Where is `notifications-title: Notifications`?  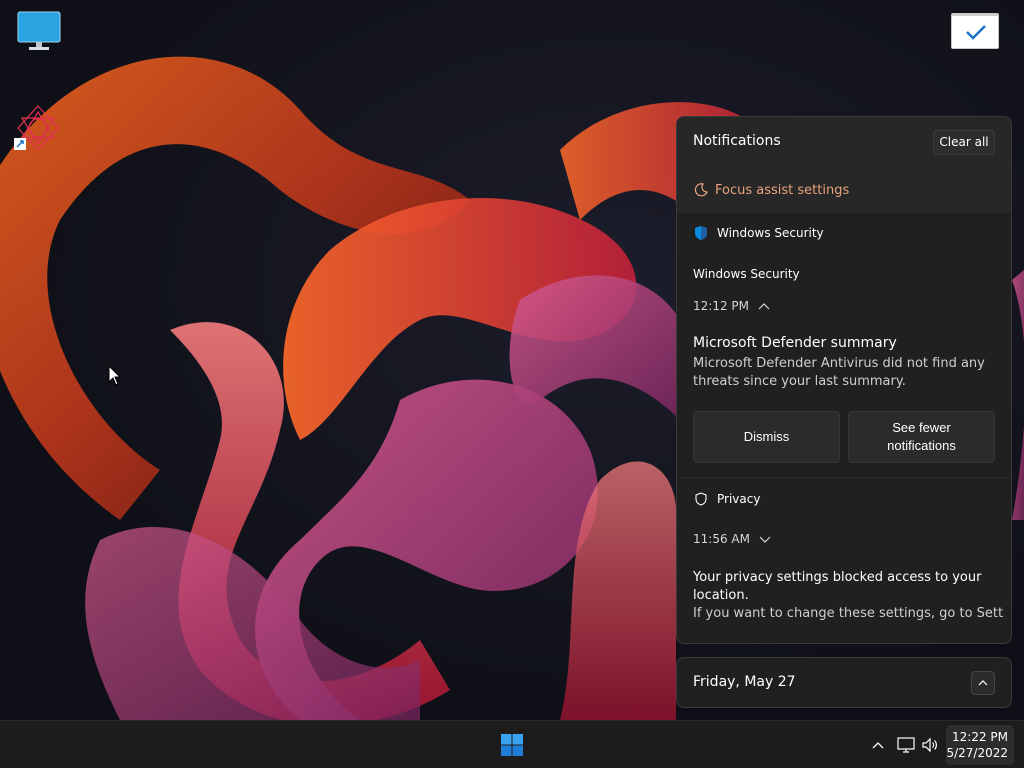
notifications-title: Notifications is located at coordinates (737, 141).